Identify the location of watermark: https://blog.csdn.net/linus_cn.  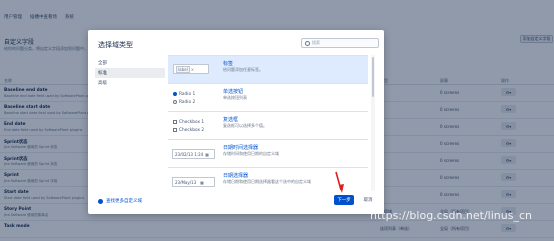
(451, 215).